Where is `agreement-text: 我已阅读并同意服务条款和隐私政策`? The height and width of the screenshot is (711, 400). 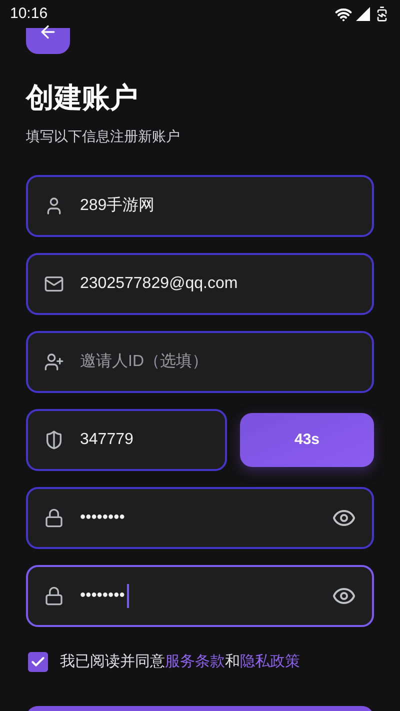 agreement-text: 我已阅读并同意服务条款和隐私政策 is located at coordinates (180, 662).